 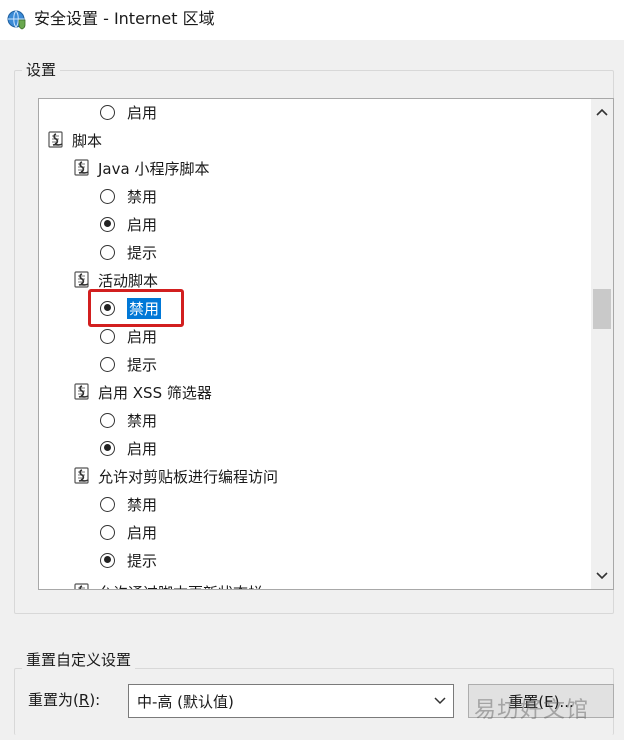 What do you see at coordinates (155, 392) in the screenshot?
I see `tree-item-label: 启用 XSS 筛选器` at bounding box center [155, 392].